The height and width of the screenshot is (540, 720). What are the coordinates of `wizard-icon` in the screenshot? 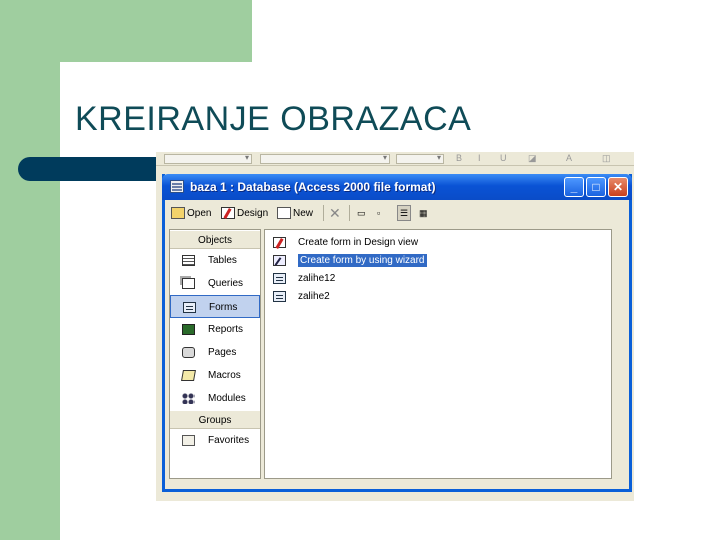 It's located at (279, 260).